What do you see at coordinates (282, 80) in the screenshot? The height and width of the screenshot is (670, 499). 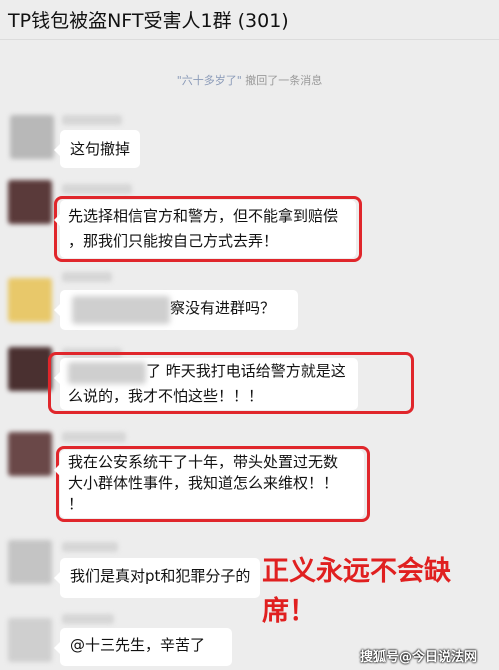 I see `recall-notice-text: 撤回了一条消息` at bounding box center [282, 80].